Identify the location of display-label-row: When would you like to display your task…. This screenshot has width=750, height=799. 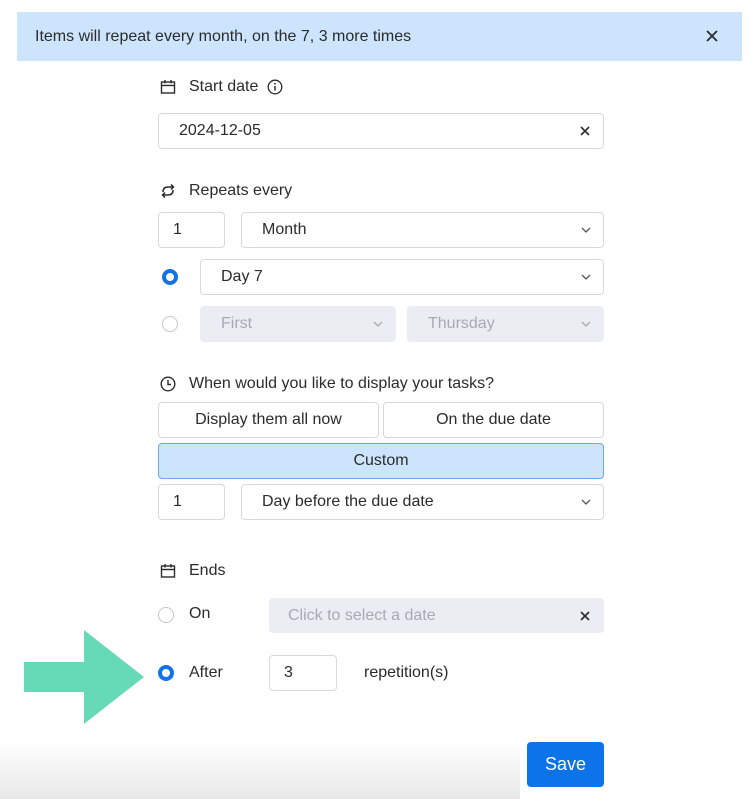
(326, 384).